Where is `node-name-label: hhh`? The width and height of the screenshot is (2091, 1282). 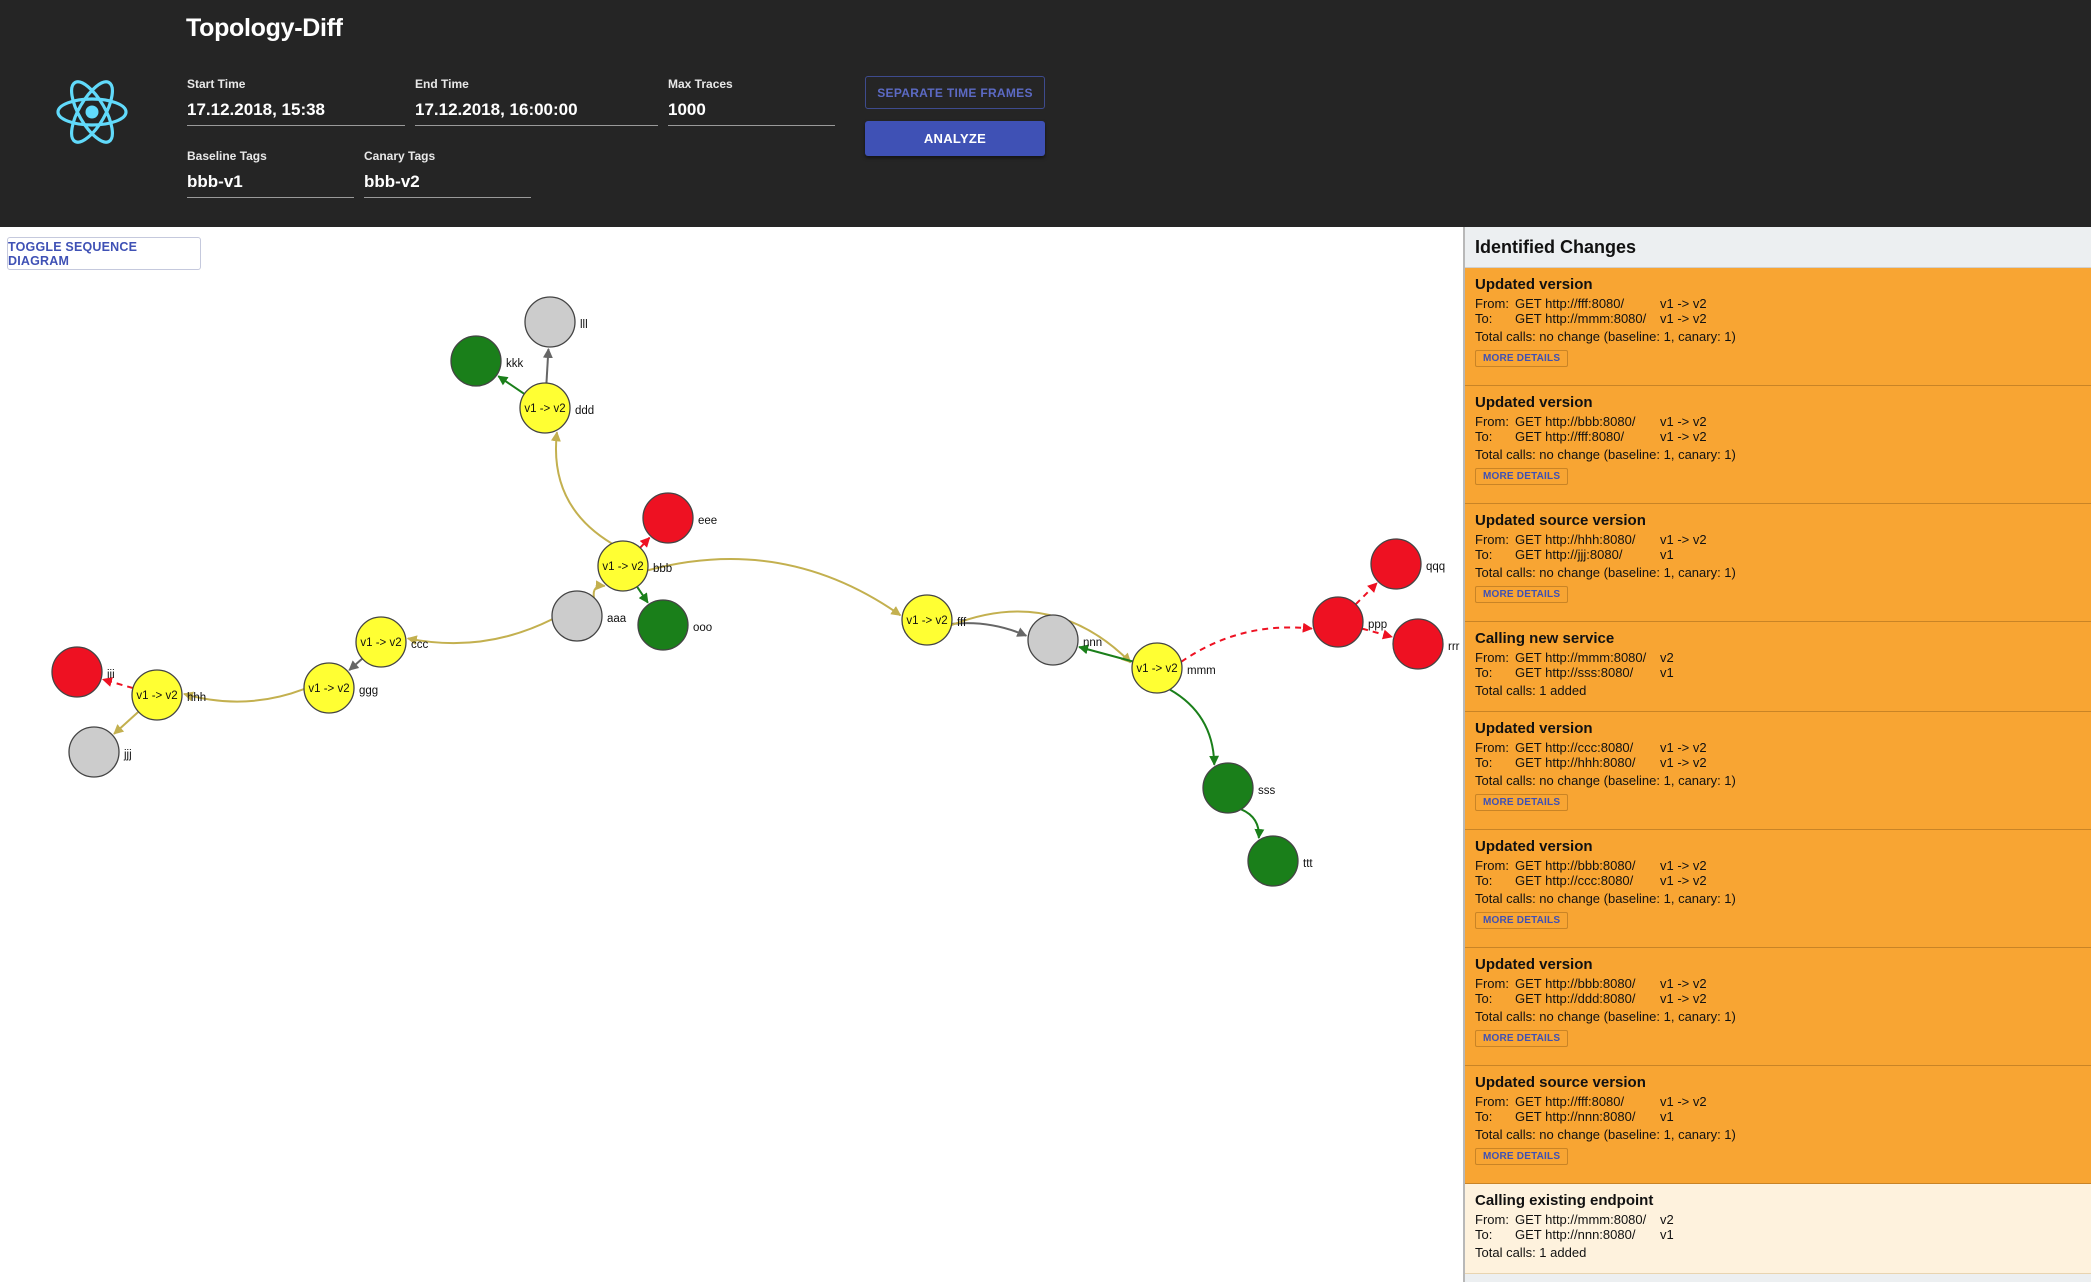
node-name-label: hhh is located at coordinates (196, 698).